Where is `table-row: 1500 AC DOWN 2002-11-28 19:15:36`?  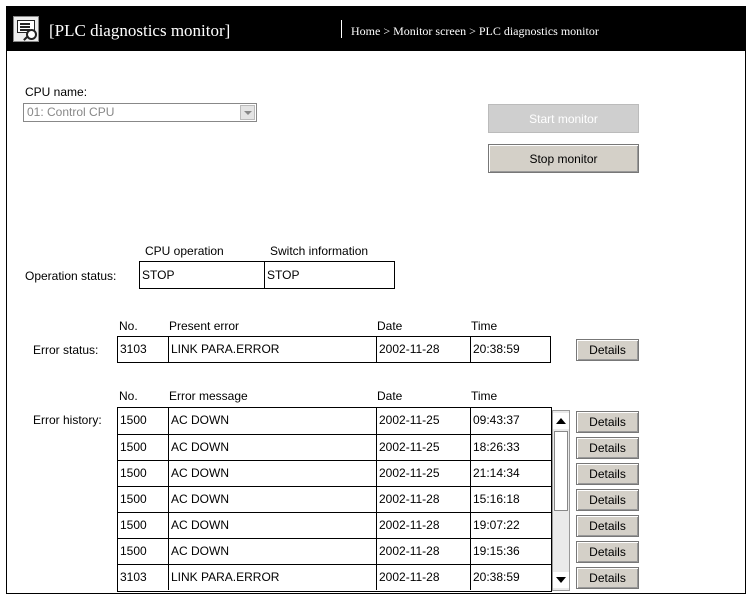 table-row: 1500 AC DOWN 2002-11-28 19:15:36 is located at coordinates (334, 551).